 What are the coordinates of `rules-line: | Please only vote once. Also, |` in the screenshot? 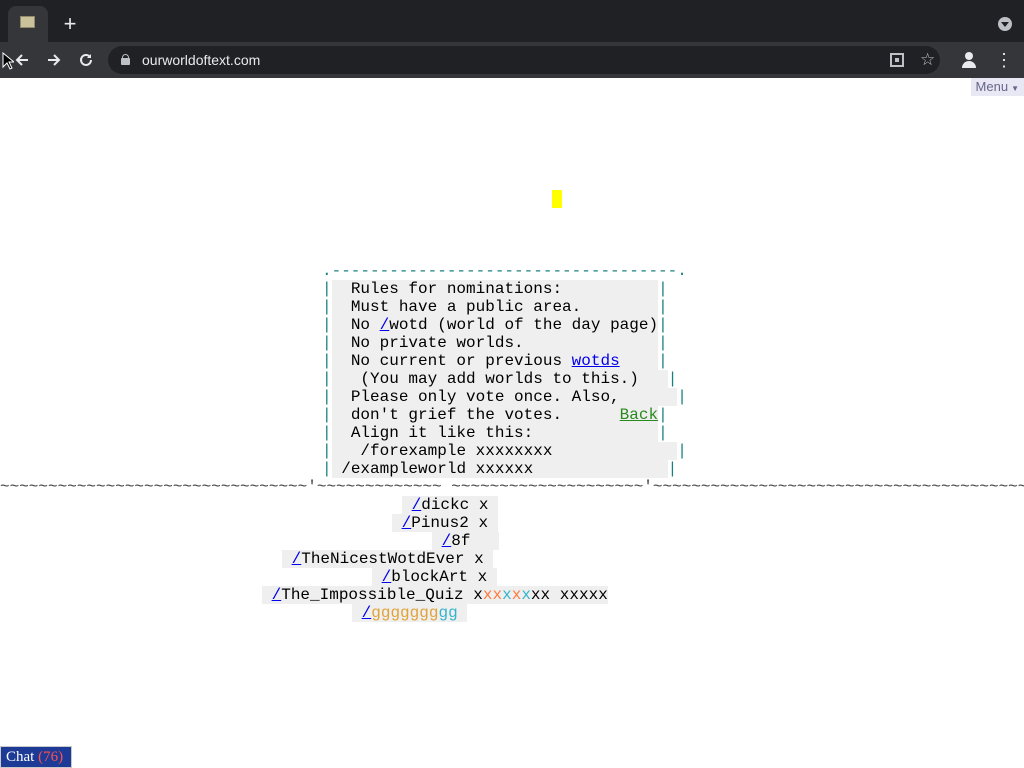 It's located at (504, 397).